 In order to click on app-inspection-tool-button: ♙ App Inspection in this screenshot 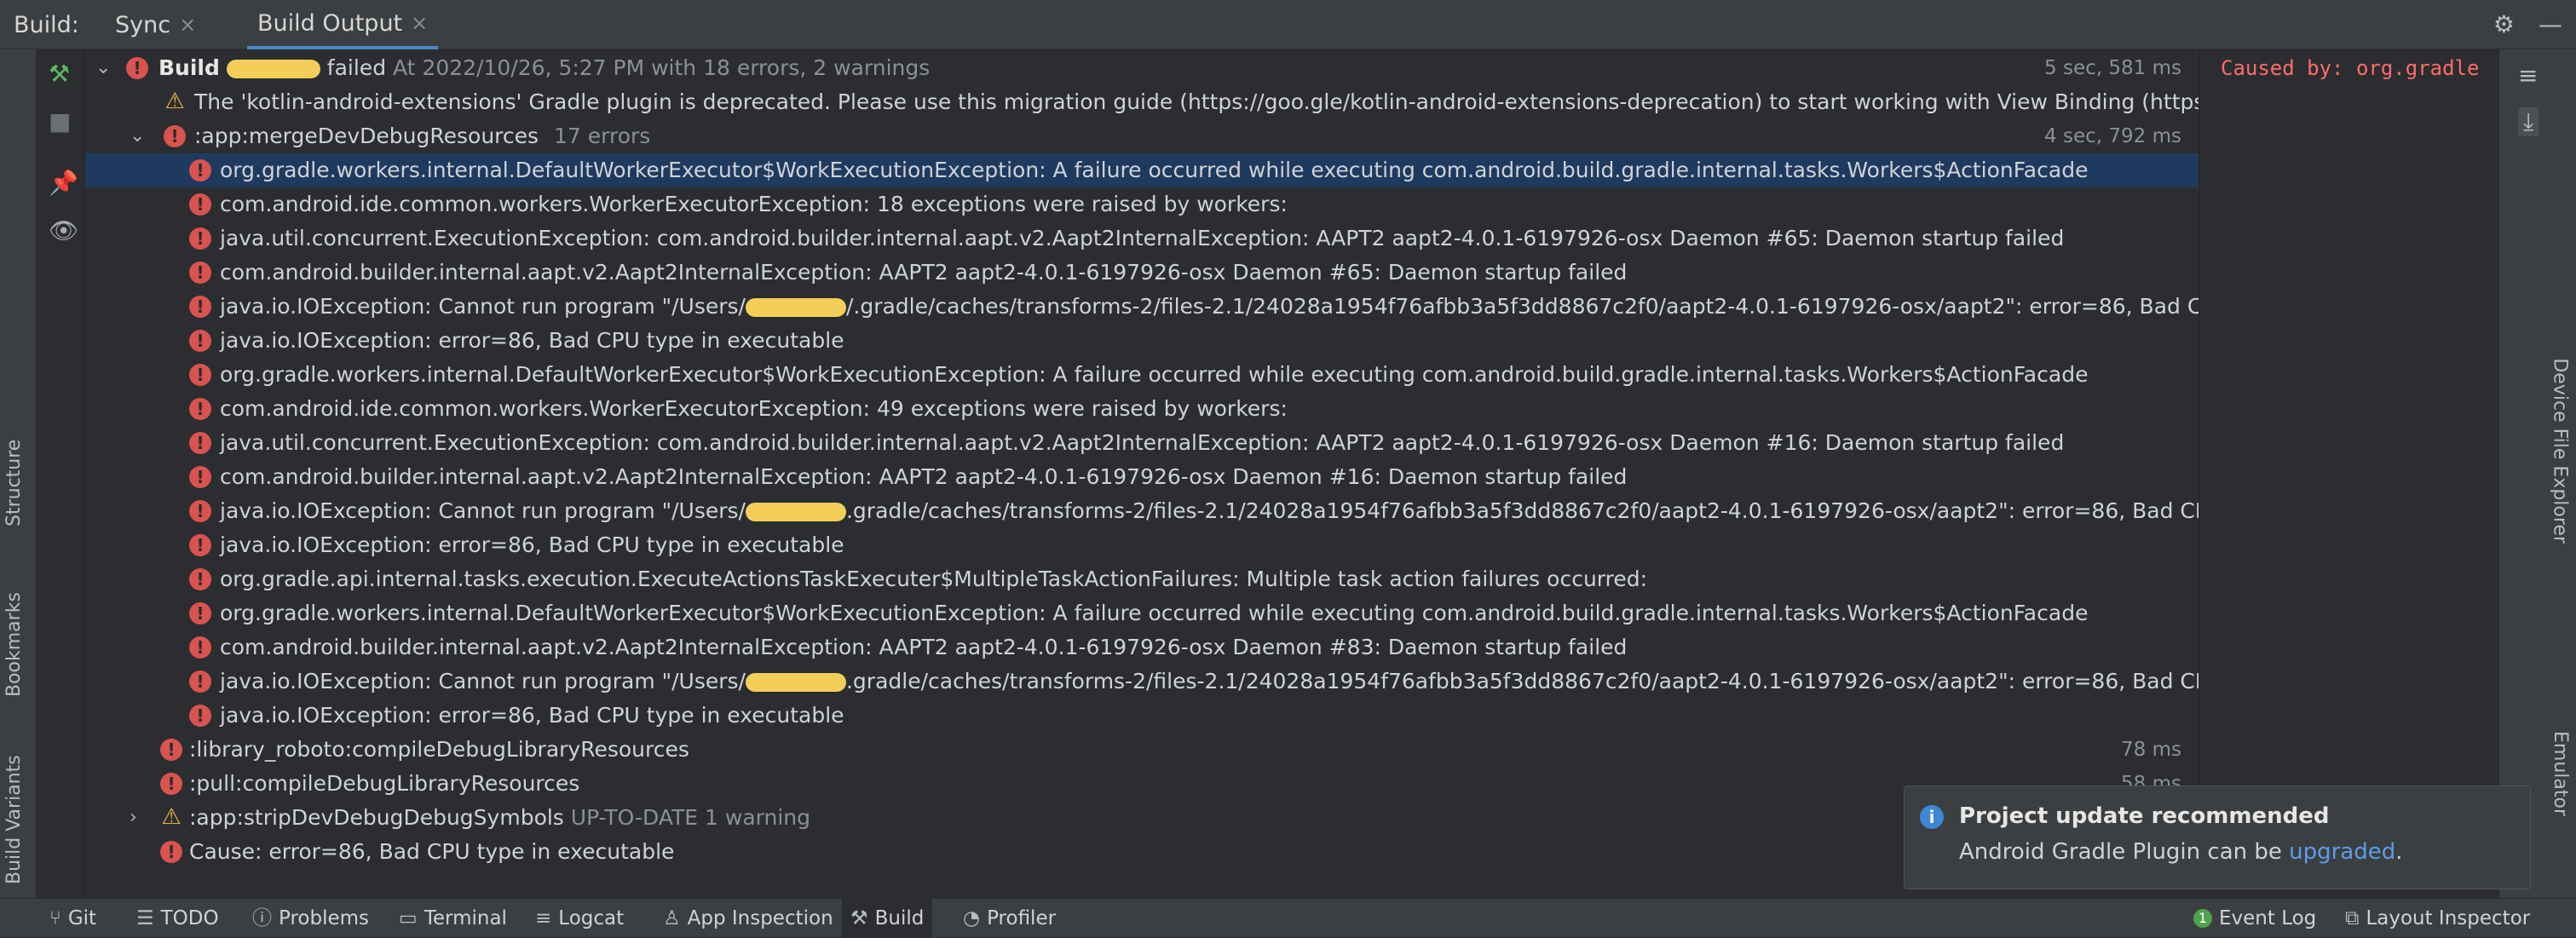, I will do `click(748, 919)`.